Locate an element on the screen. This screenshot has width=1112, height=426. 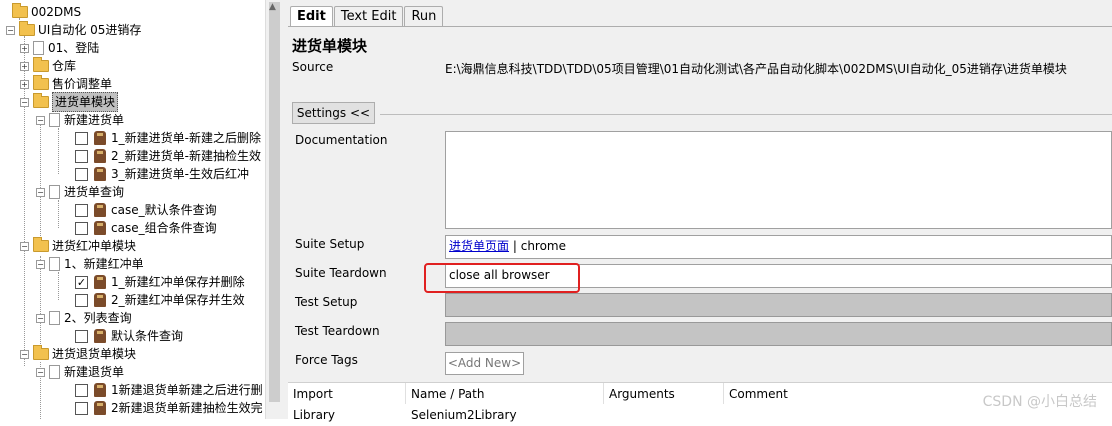
tree-node-list-query: − 2、列表查询 is located at coordinates (84, 318).